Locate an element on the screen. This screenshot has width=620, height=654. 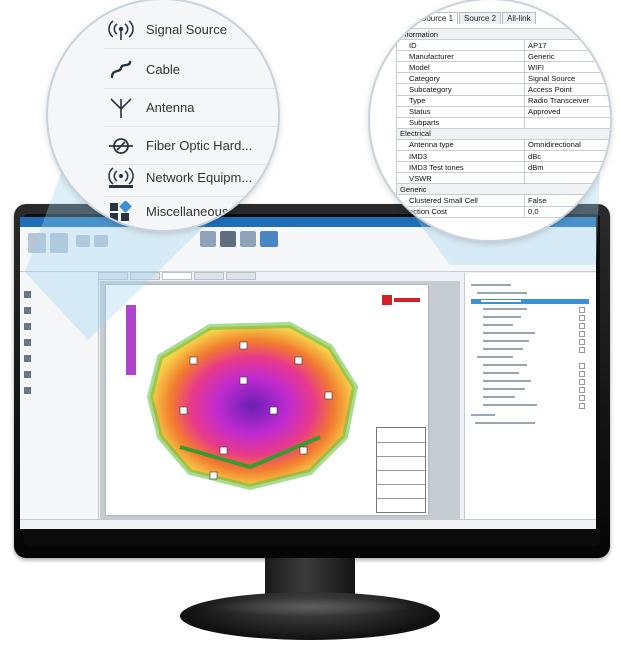
section-title: Electrical is located at coordinates (503, 133).